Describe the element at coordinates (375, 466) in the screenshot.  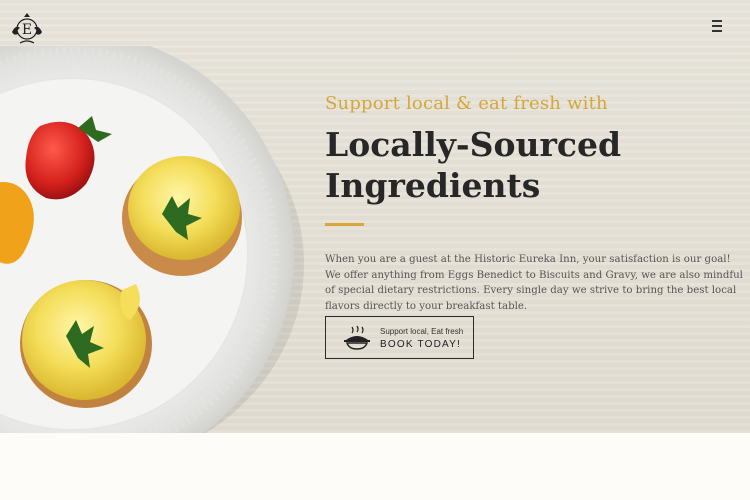
I see `page-bottom-band` at that location.